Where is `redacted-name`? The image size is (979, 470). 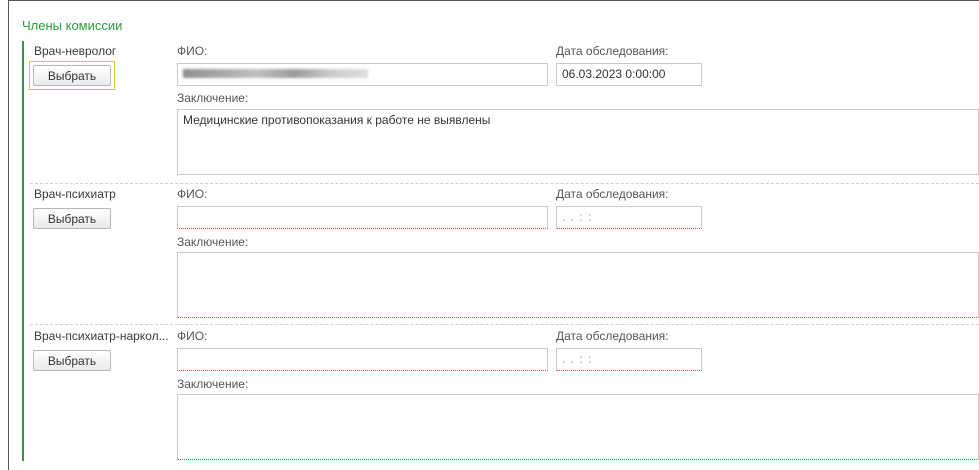
redacted-name is located at coordinates (275, 73).